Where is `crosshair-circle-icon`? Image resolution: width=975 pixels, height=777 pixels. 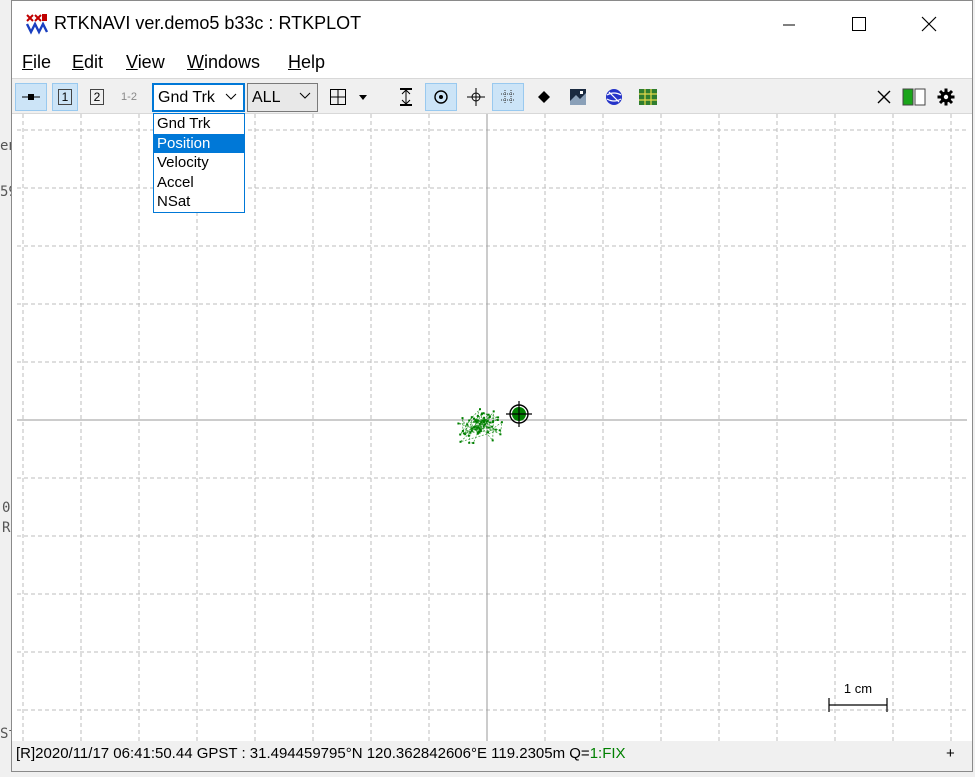 crosshair-circle-icon is located at coordinates (476, 97).